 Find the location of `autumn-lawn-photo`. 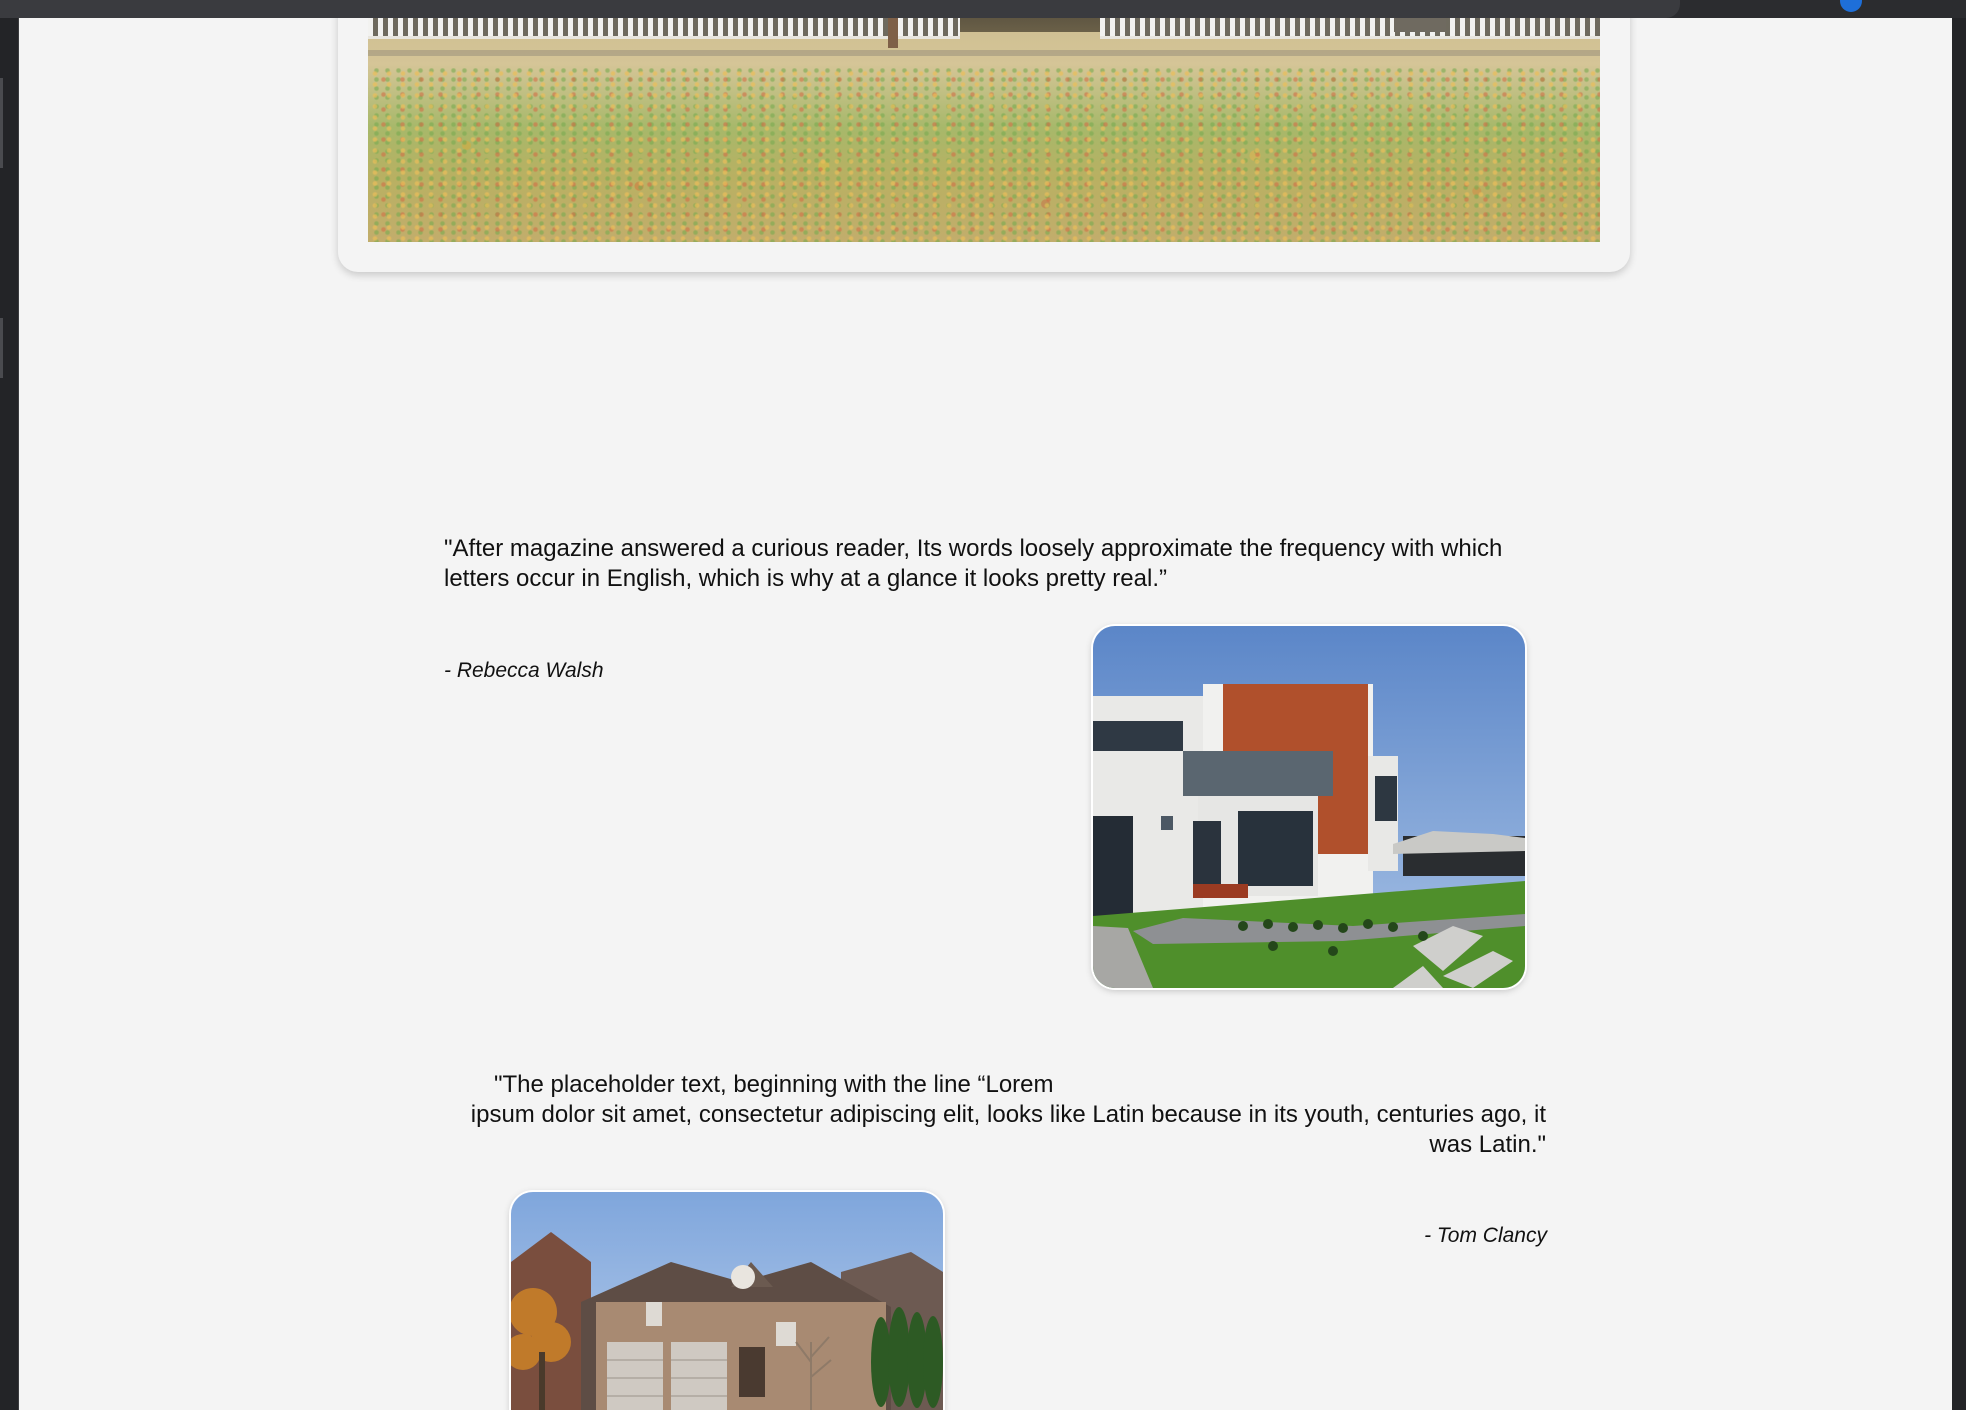

autumn-lawn-photo is located at coordinates (984, 130).